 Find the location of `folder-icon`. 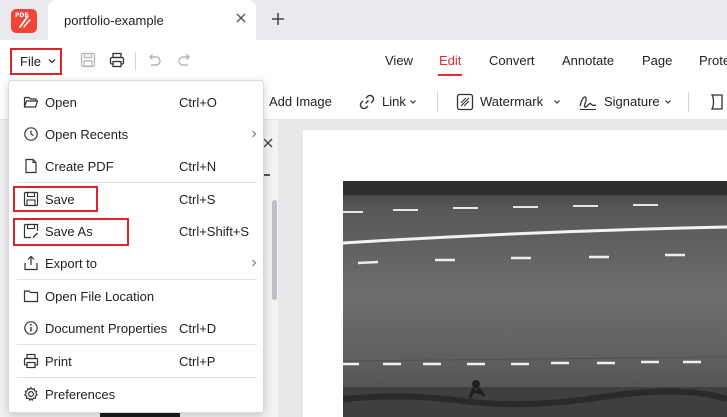

folder-icon is located at coordinates (31, 296).